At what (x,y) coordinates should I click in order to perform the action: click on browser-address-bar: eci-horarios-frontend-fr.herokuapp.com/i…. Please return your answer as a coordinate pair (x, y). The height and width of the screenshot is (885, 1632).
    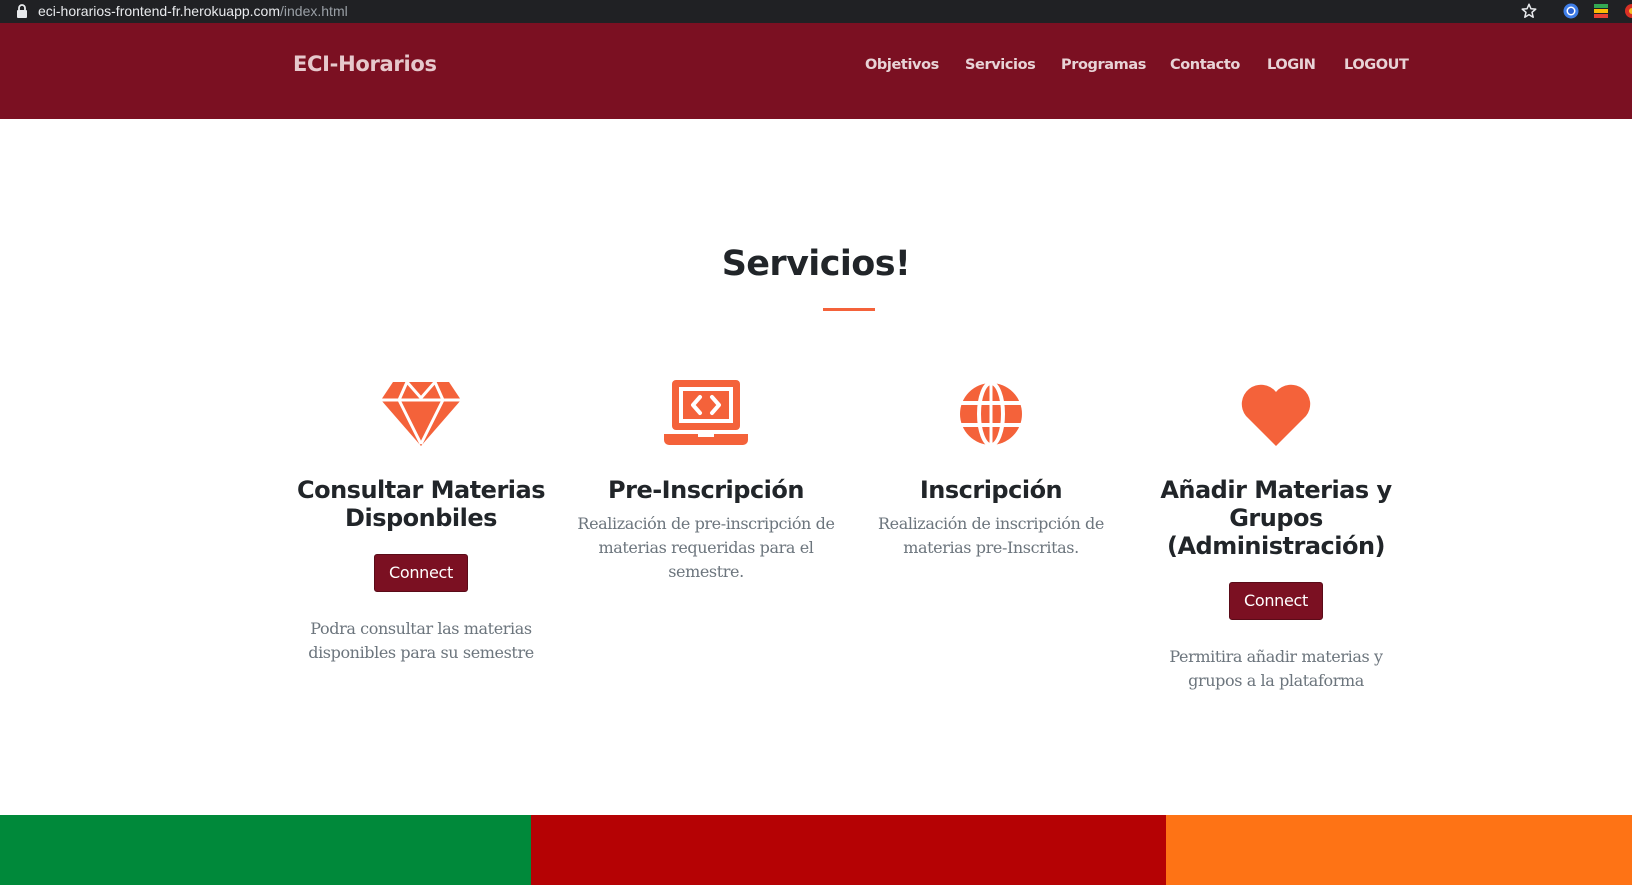
    Looking at the image, I should click on (816, 11).